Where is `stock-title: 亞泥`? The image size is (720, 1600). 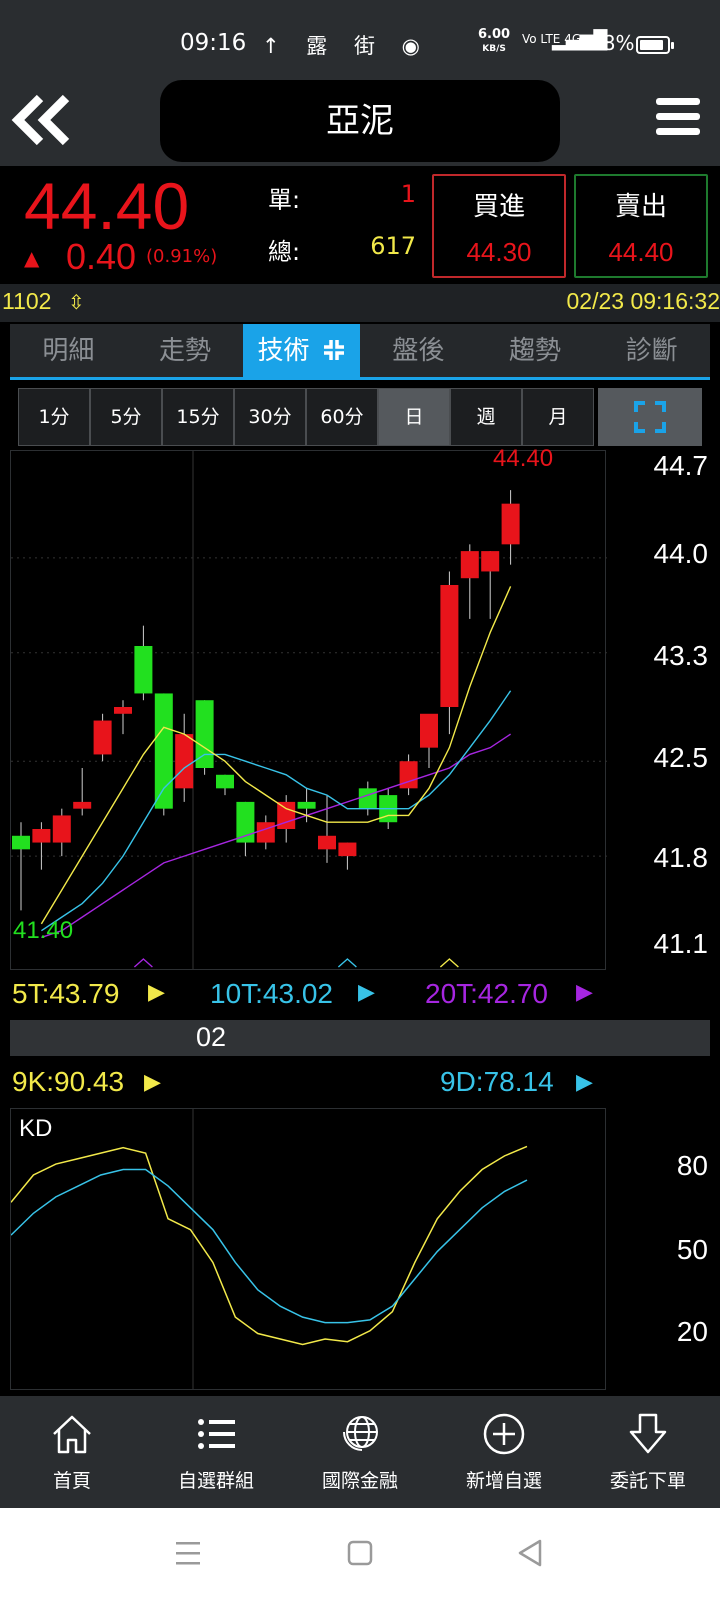 stock-title: 亞泥 is located at coordinates (360, 121).